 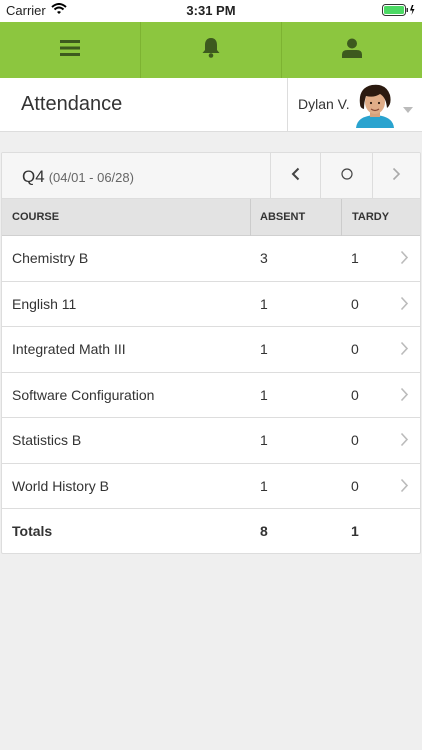 What do you see at coordinates (33, 176) in the screenshot?
I see `quarter-name: Q4` at bounding box center [33, 176].